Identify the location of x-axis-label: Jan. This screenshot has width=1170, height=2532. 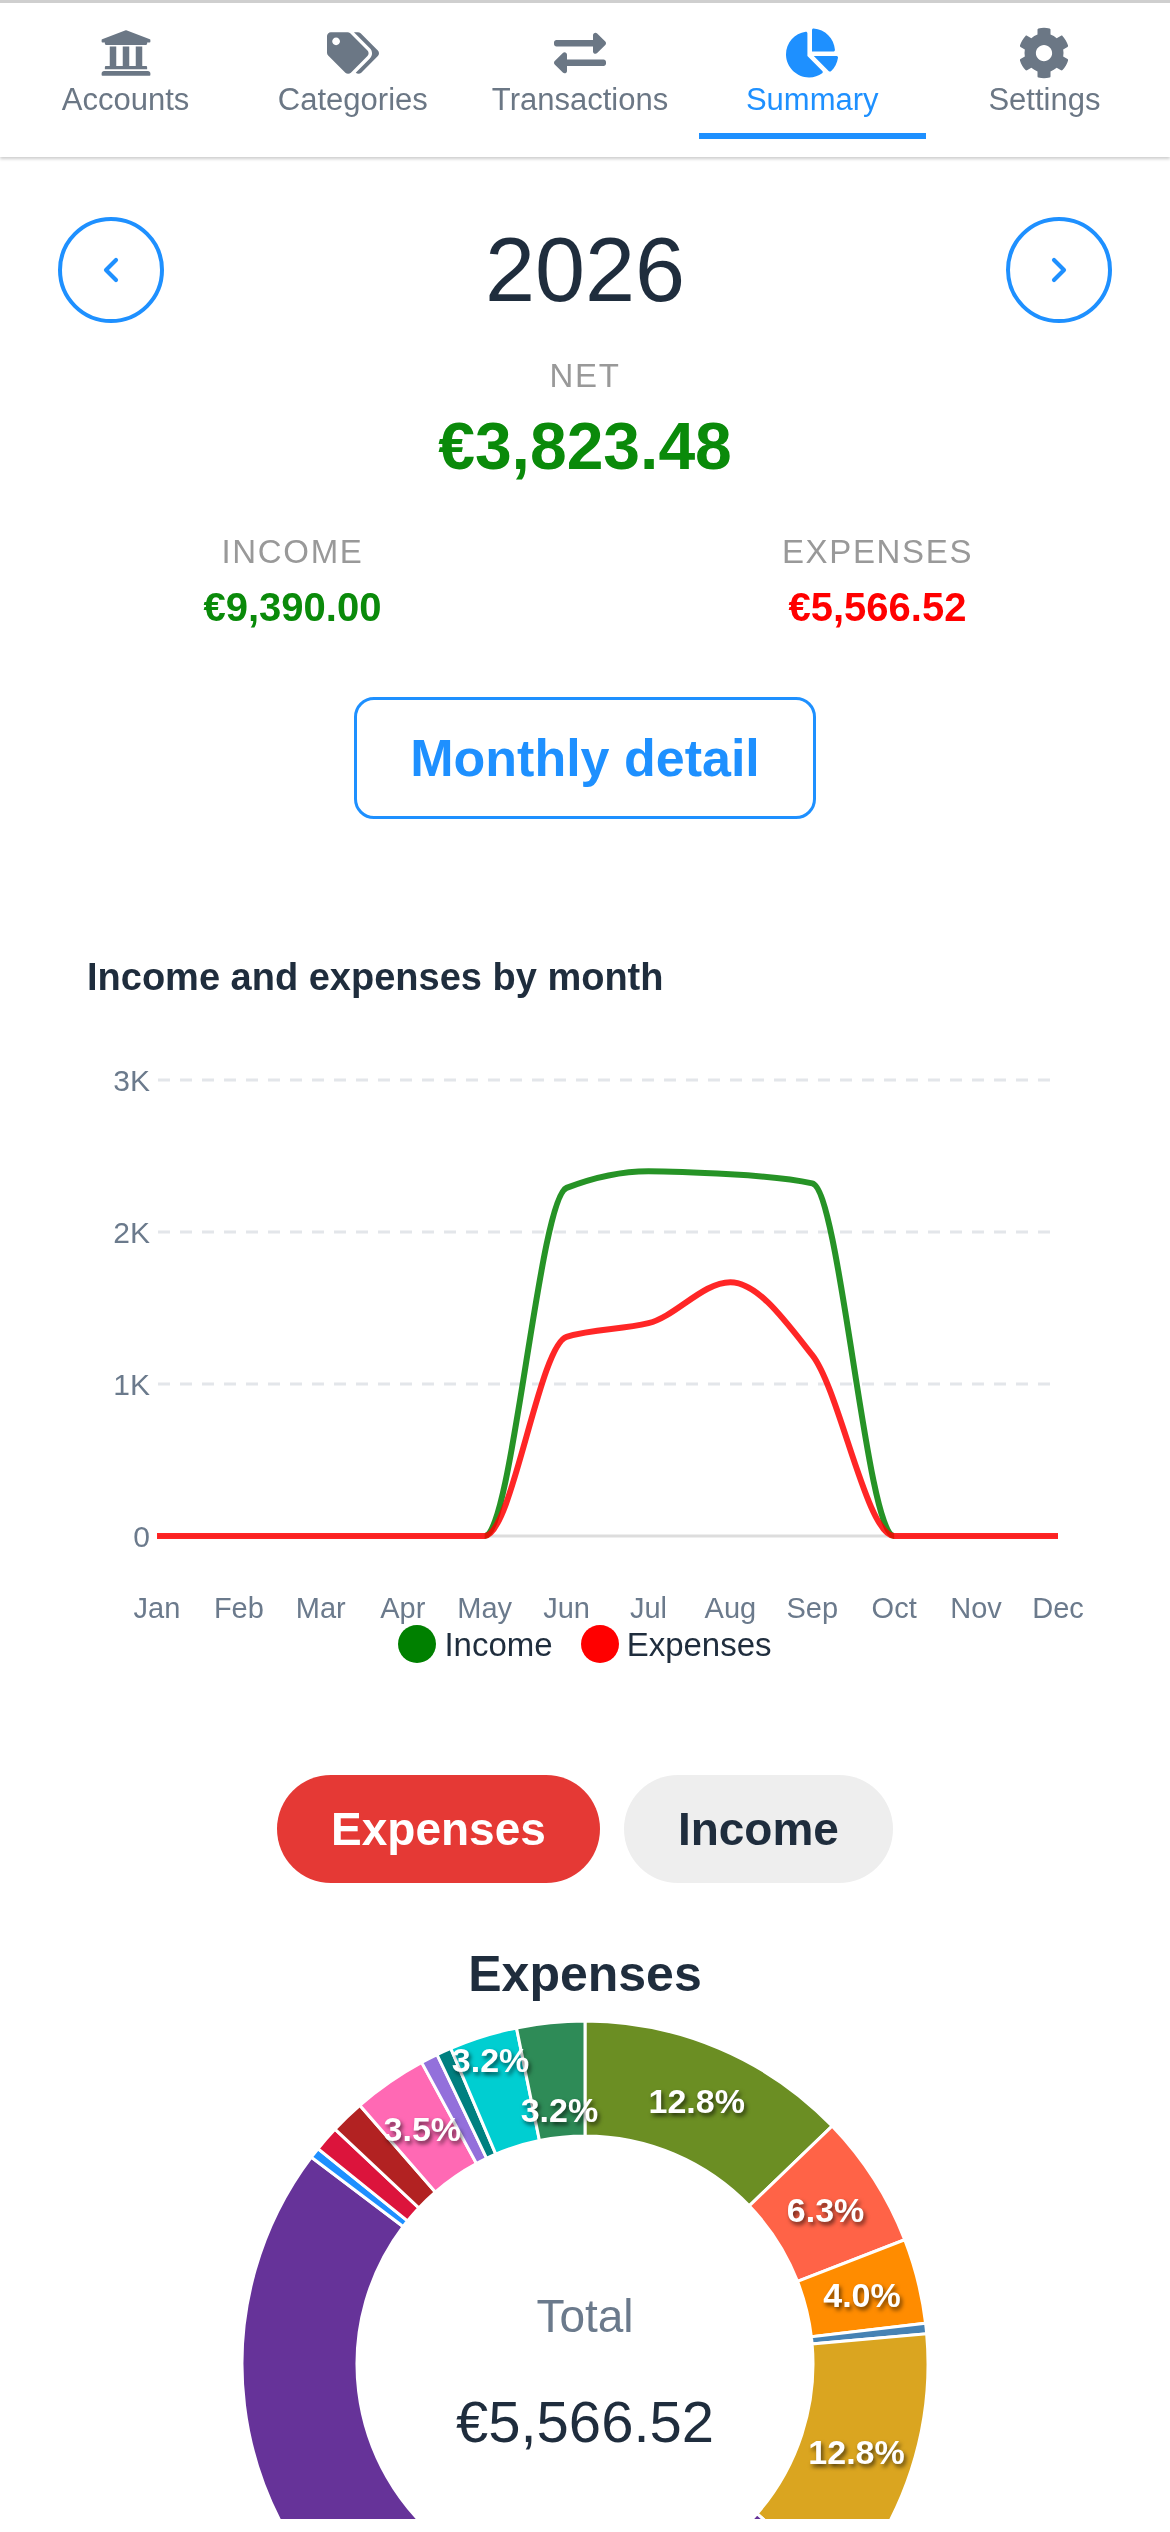
(157, 1607).